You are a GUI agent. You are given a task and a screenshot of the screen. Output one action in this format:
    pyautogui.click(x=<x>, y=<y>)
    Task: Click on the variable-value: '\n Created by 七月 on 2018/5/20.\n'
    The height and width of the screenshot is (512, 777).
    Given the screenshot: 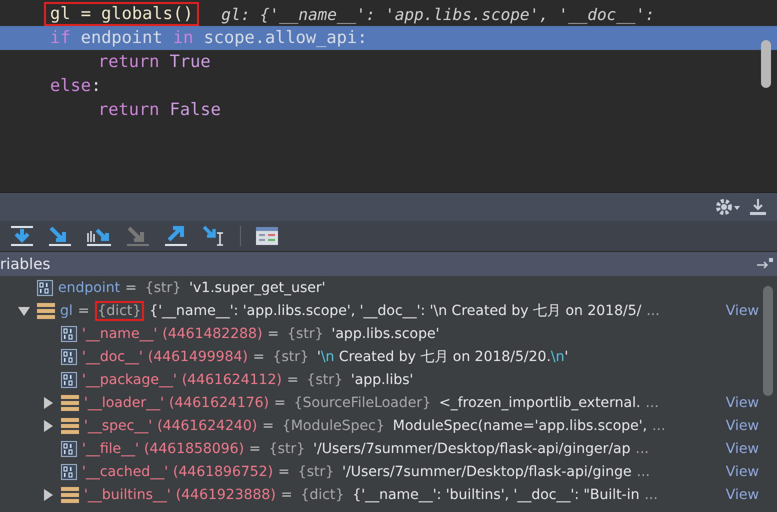 What is the action you would take?
    pyautogui.click(x=442, y=357)
    